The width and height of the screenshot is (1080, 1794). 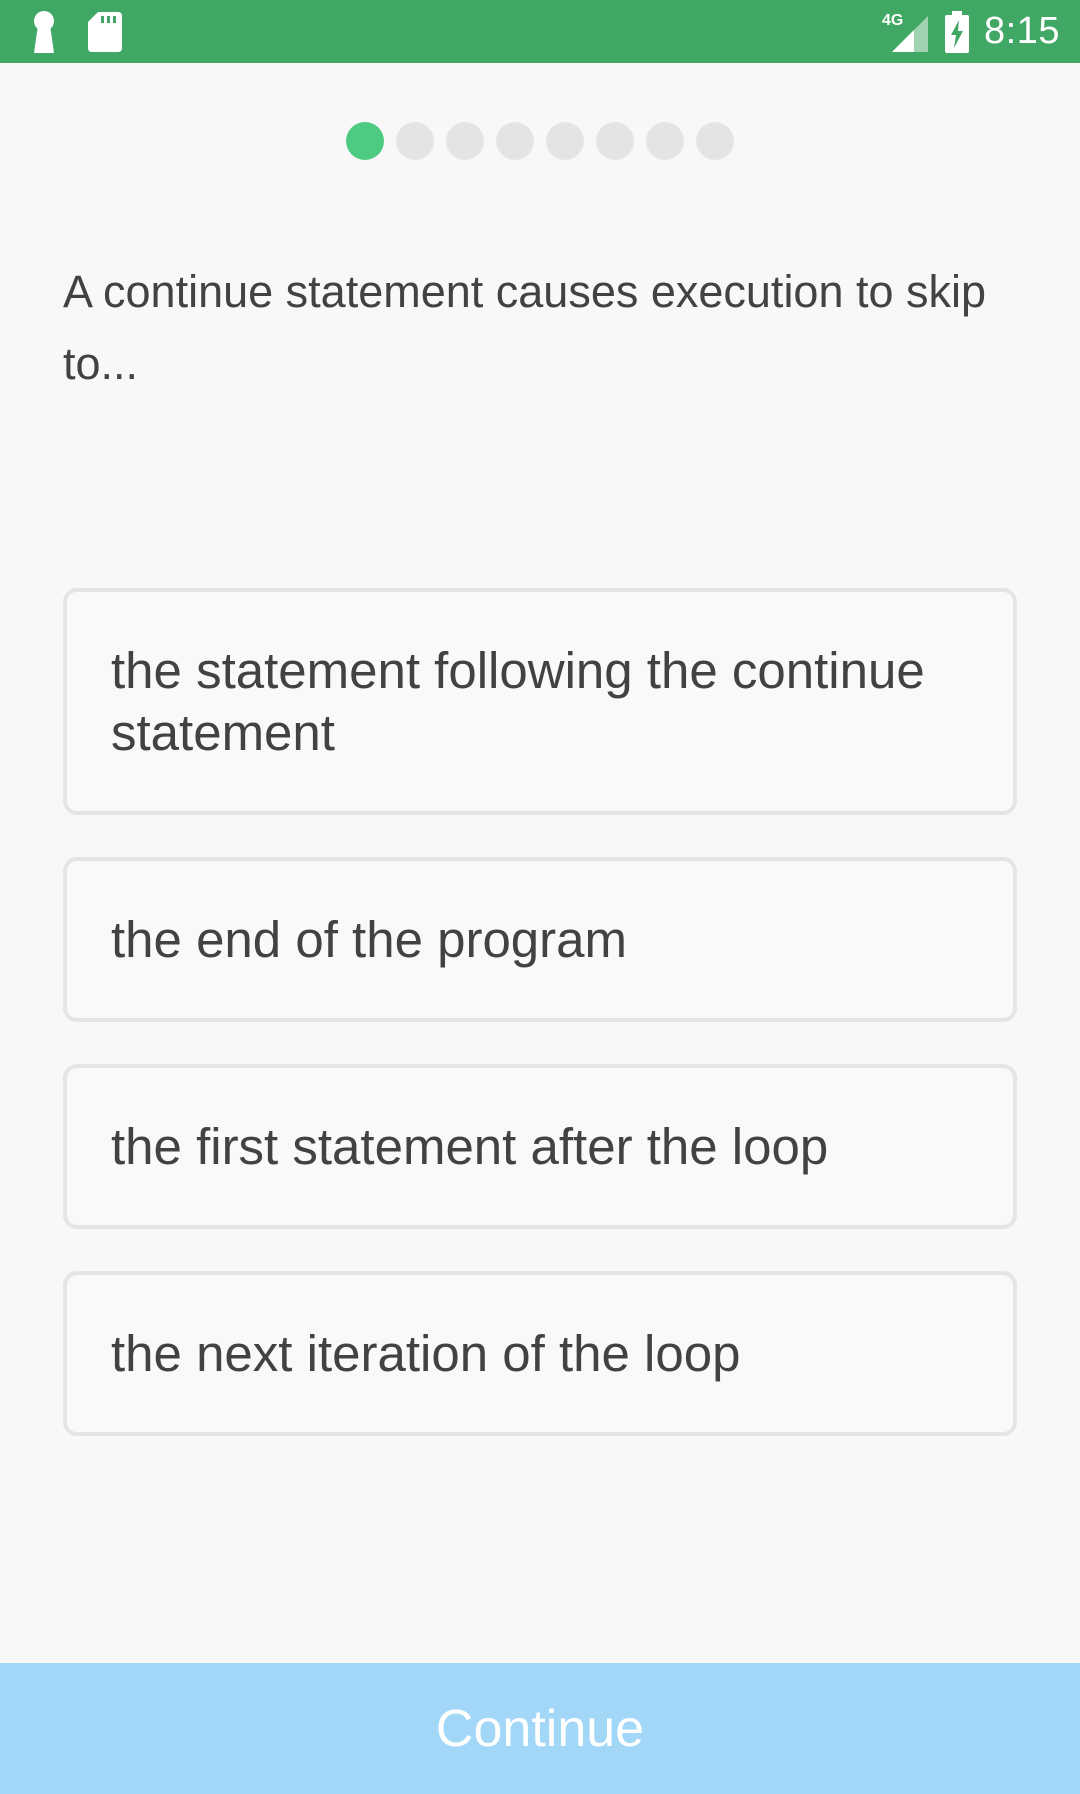 I want to click on answer-option-3: the first statement after the loop, so click(x=540, y=1146).